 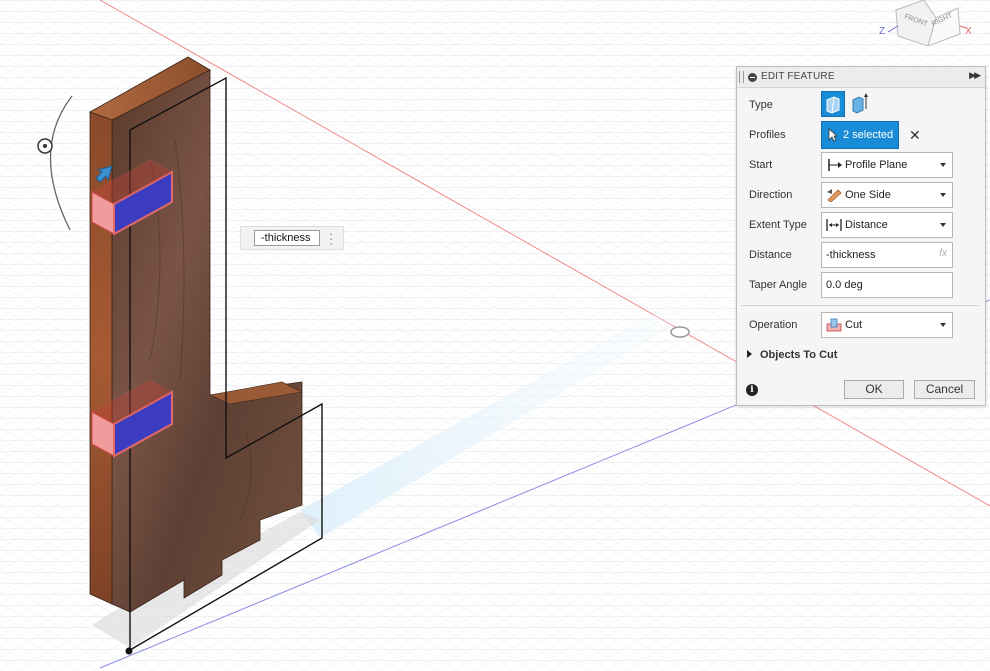 I want to click on extent-type-value: Distance, so click(x=866, y=225).